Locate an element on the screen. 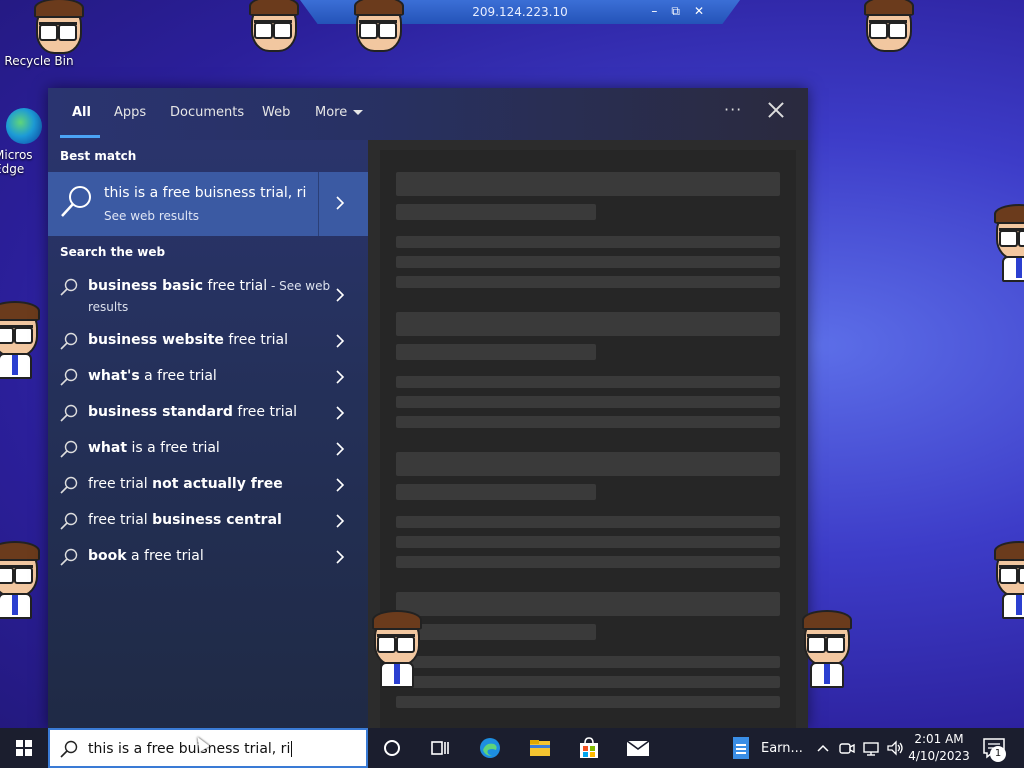 The width and height of the screenshot is (1024, 768). notification-badge: 1 is located at coordinates (998, 754).